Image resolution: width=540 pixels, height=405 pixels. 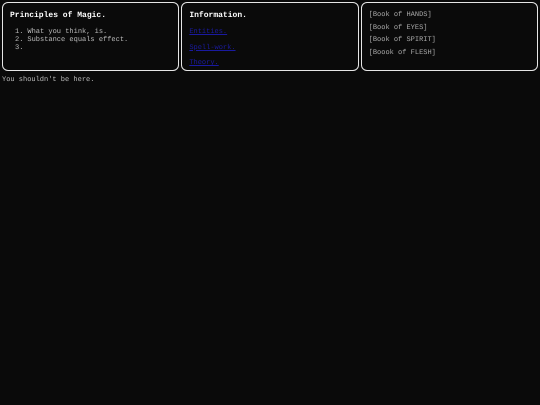 I want to click on panel-title: Principles of Magic., so click(x=59, y=15).